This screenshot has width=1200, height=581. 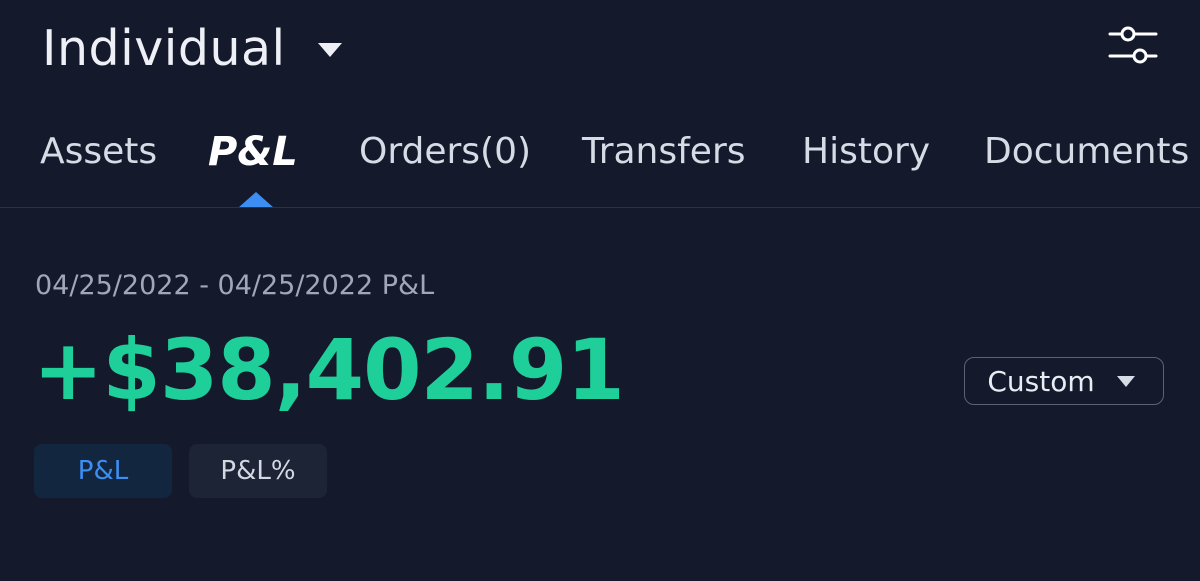 What do you see at coordinates (258, 471) in the screenshot?
I see `pnl-percent-toggle-button: P&L%` at bounding box center [258, 471].